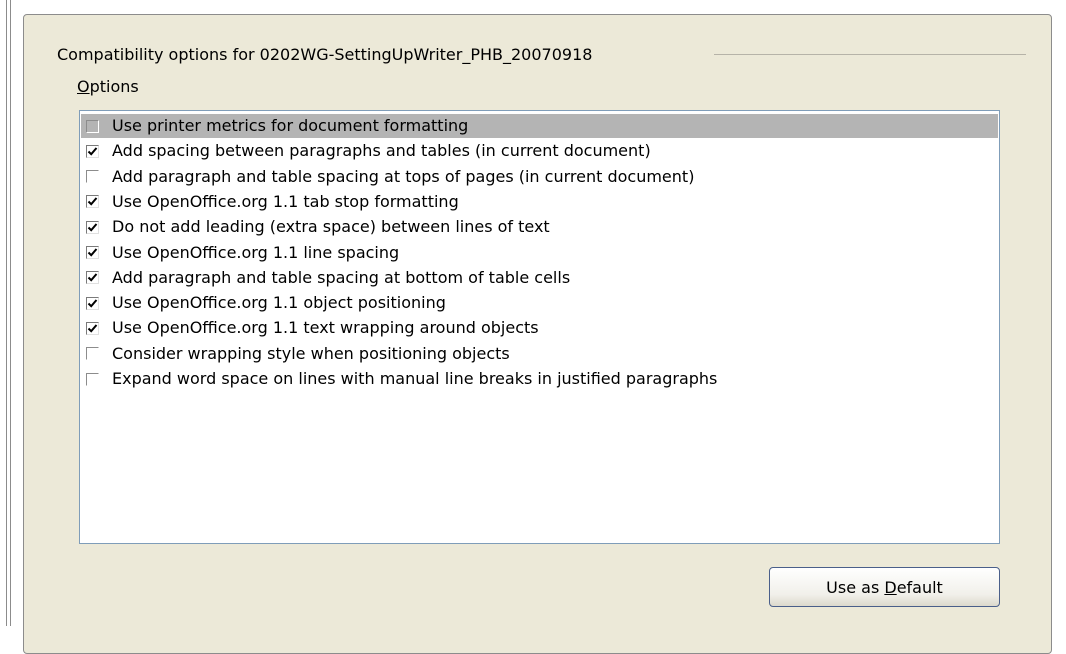 The height and width of the screenshot is (654, 1066). Describe the element at coordinates (890, 587) in the screenshot. I see `default-button-mnemonic: D` at that location.